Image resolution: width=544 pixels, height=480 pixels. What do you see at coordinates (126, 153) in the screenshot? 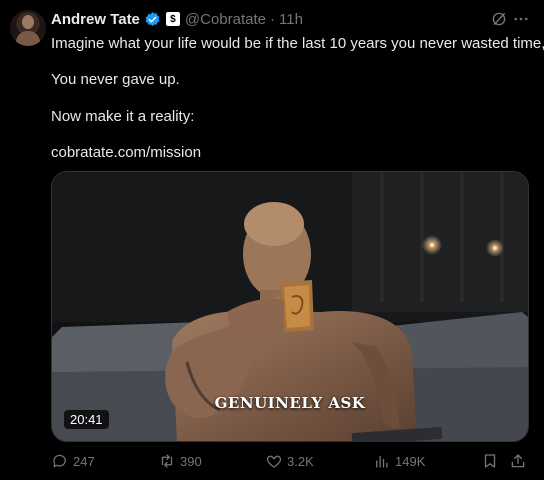
I see `post-link: cobratate.com/mission` at bounding box center [126, 153].